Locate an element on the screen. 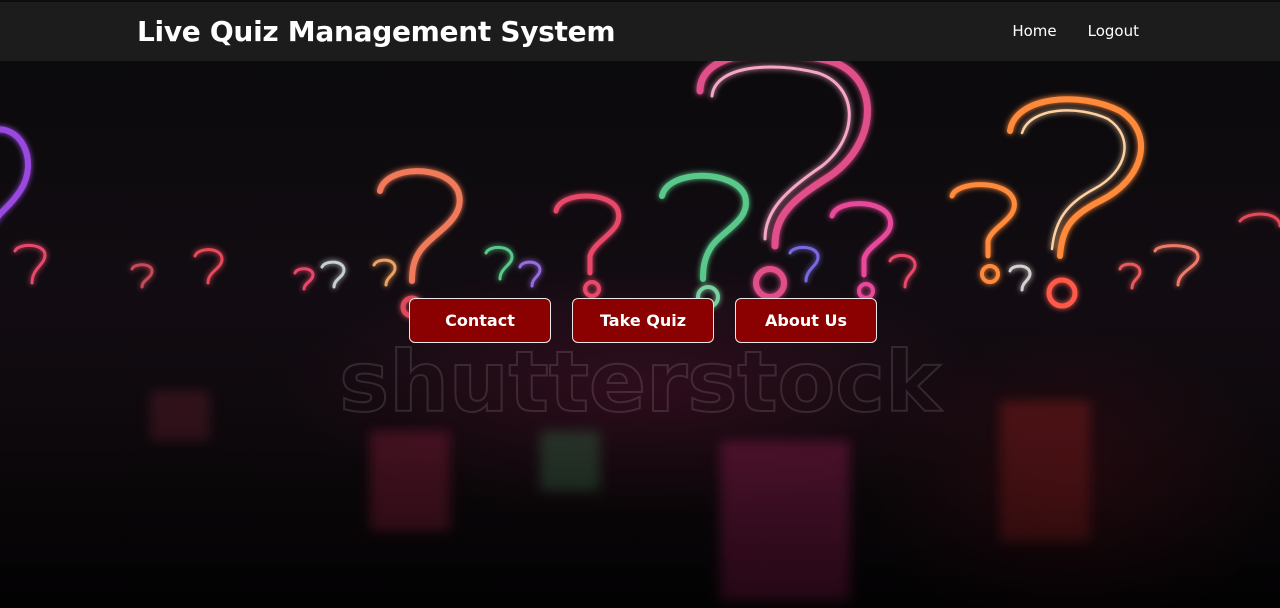 The width and height of the screenshot is (1280, 608). contact-button: Contact is located at coordinates (480, 320).